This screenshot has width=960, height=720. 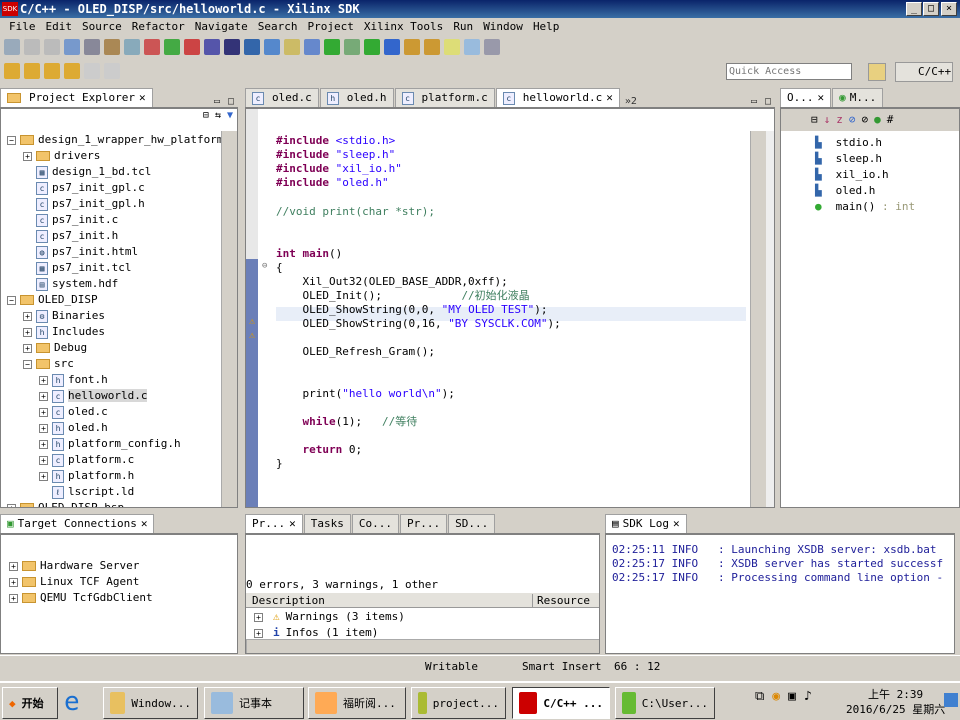 What do you see at coordinates (206, 115) in the screenshot?
I see `collapse-all-icon: ⊟` at bounding box center [206, 115].